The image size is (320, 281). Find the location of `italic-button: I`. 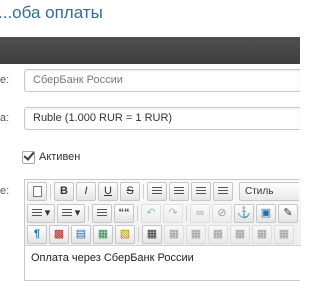

italic-button: I is located at coordinates (86, 191).